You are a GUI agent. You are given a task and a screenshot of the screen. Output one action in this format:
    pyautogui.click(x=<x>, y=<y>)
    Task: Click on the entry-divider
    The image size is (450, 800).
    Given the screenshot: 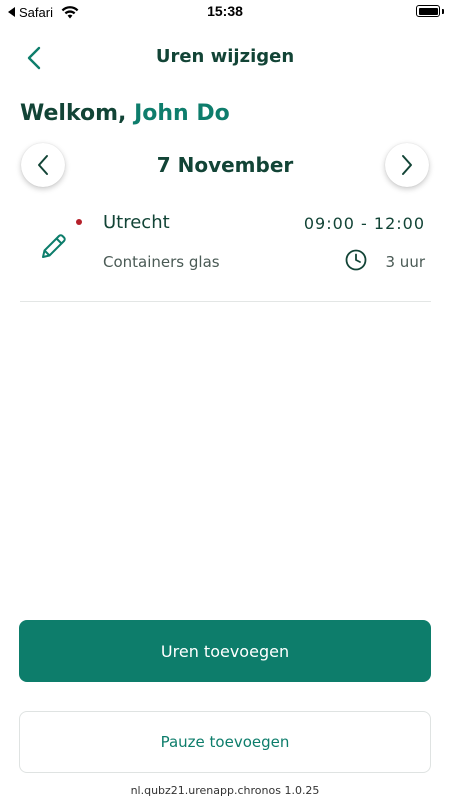 What is the action you would take?
    pyautogui.click(x=225, y=301)
    